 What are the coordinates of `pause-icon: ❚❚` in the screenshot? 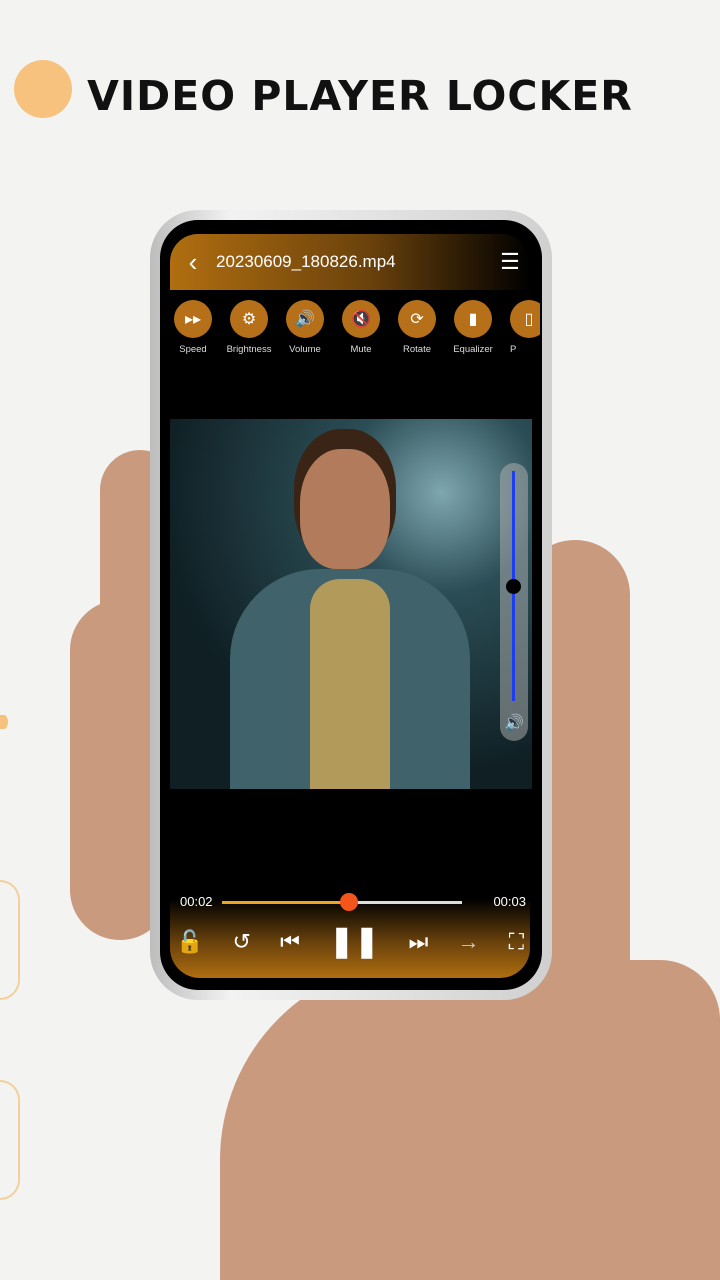 It's located at (354, 941).